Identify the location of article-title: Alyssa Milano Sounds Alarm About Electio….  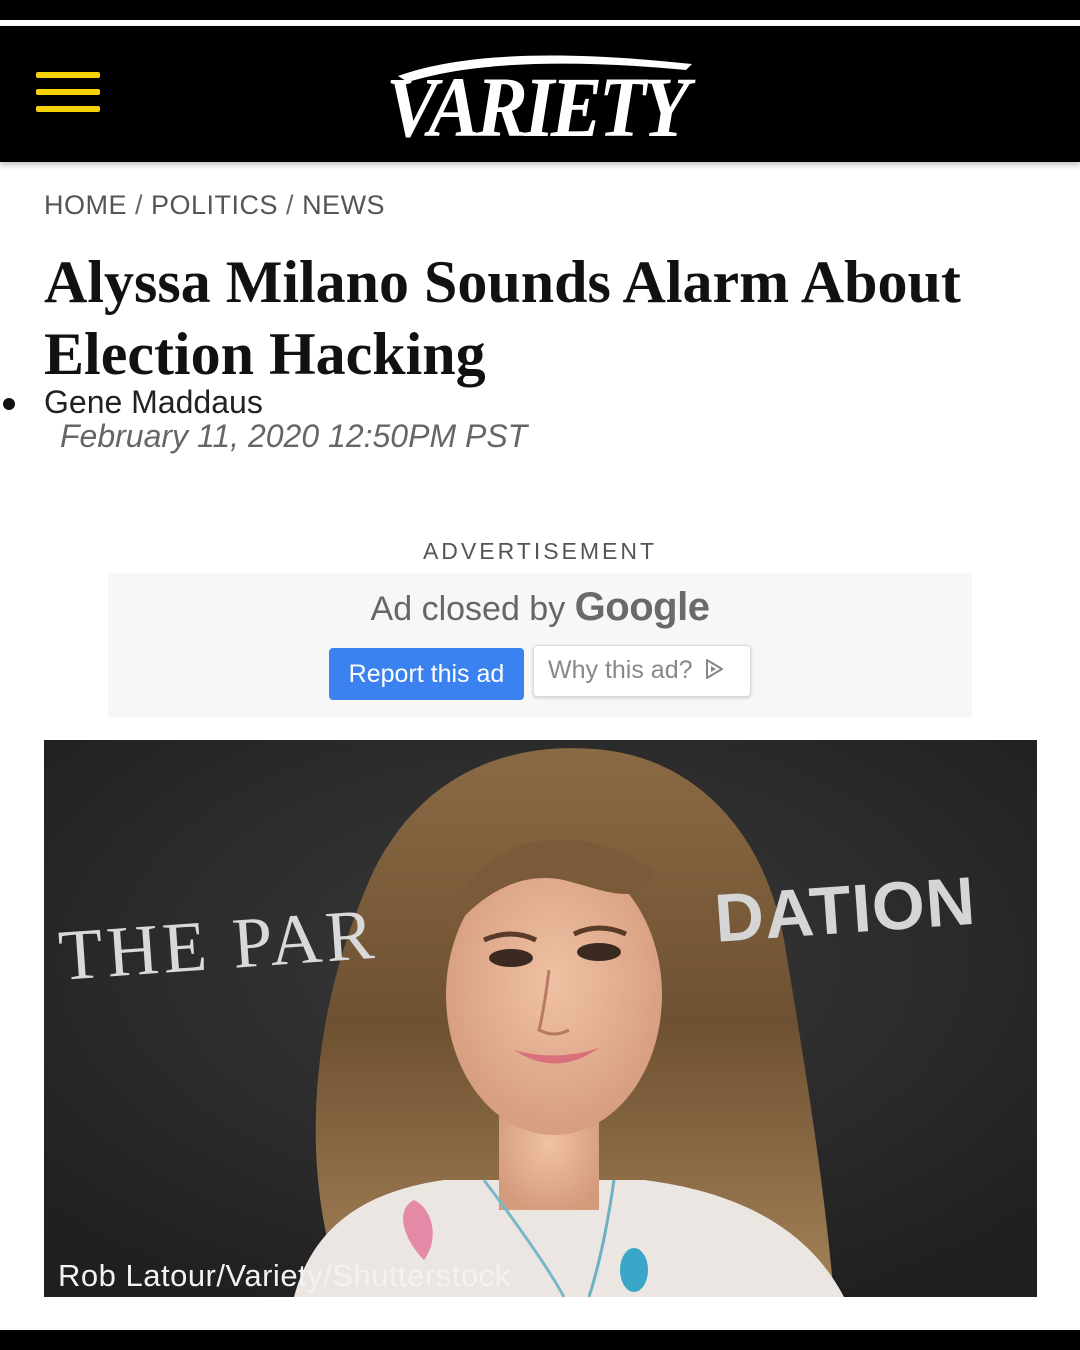
(502, 318).